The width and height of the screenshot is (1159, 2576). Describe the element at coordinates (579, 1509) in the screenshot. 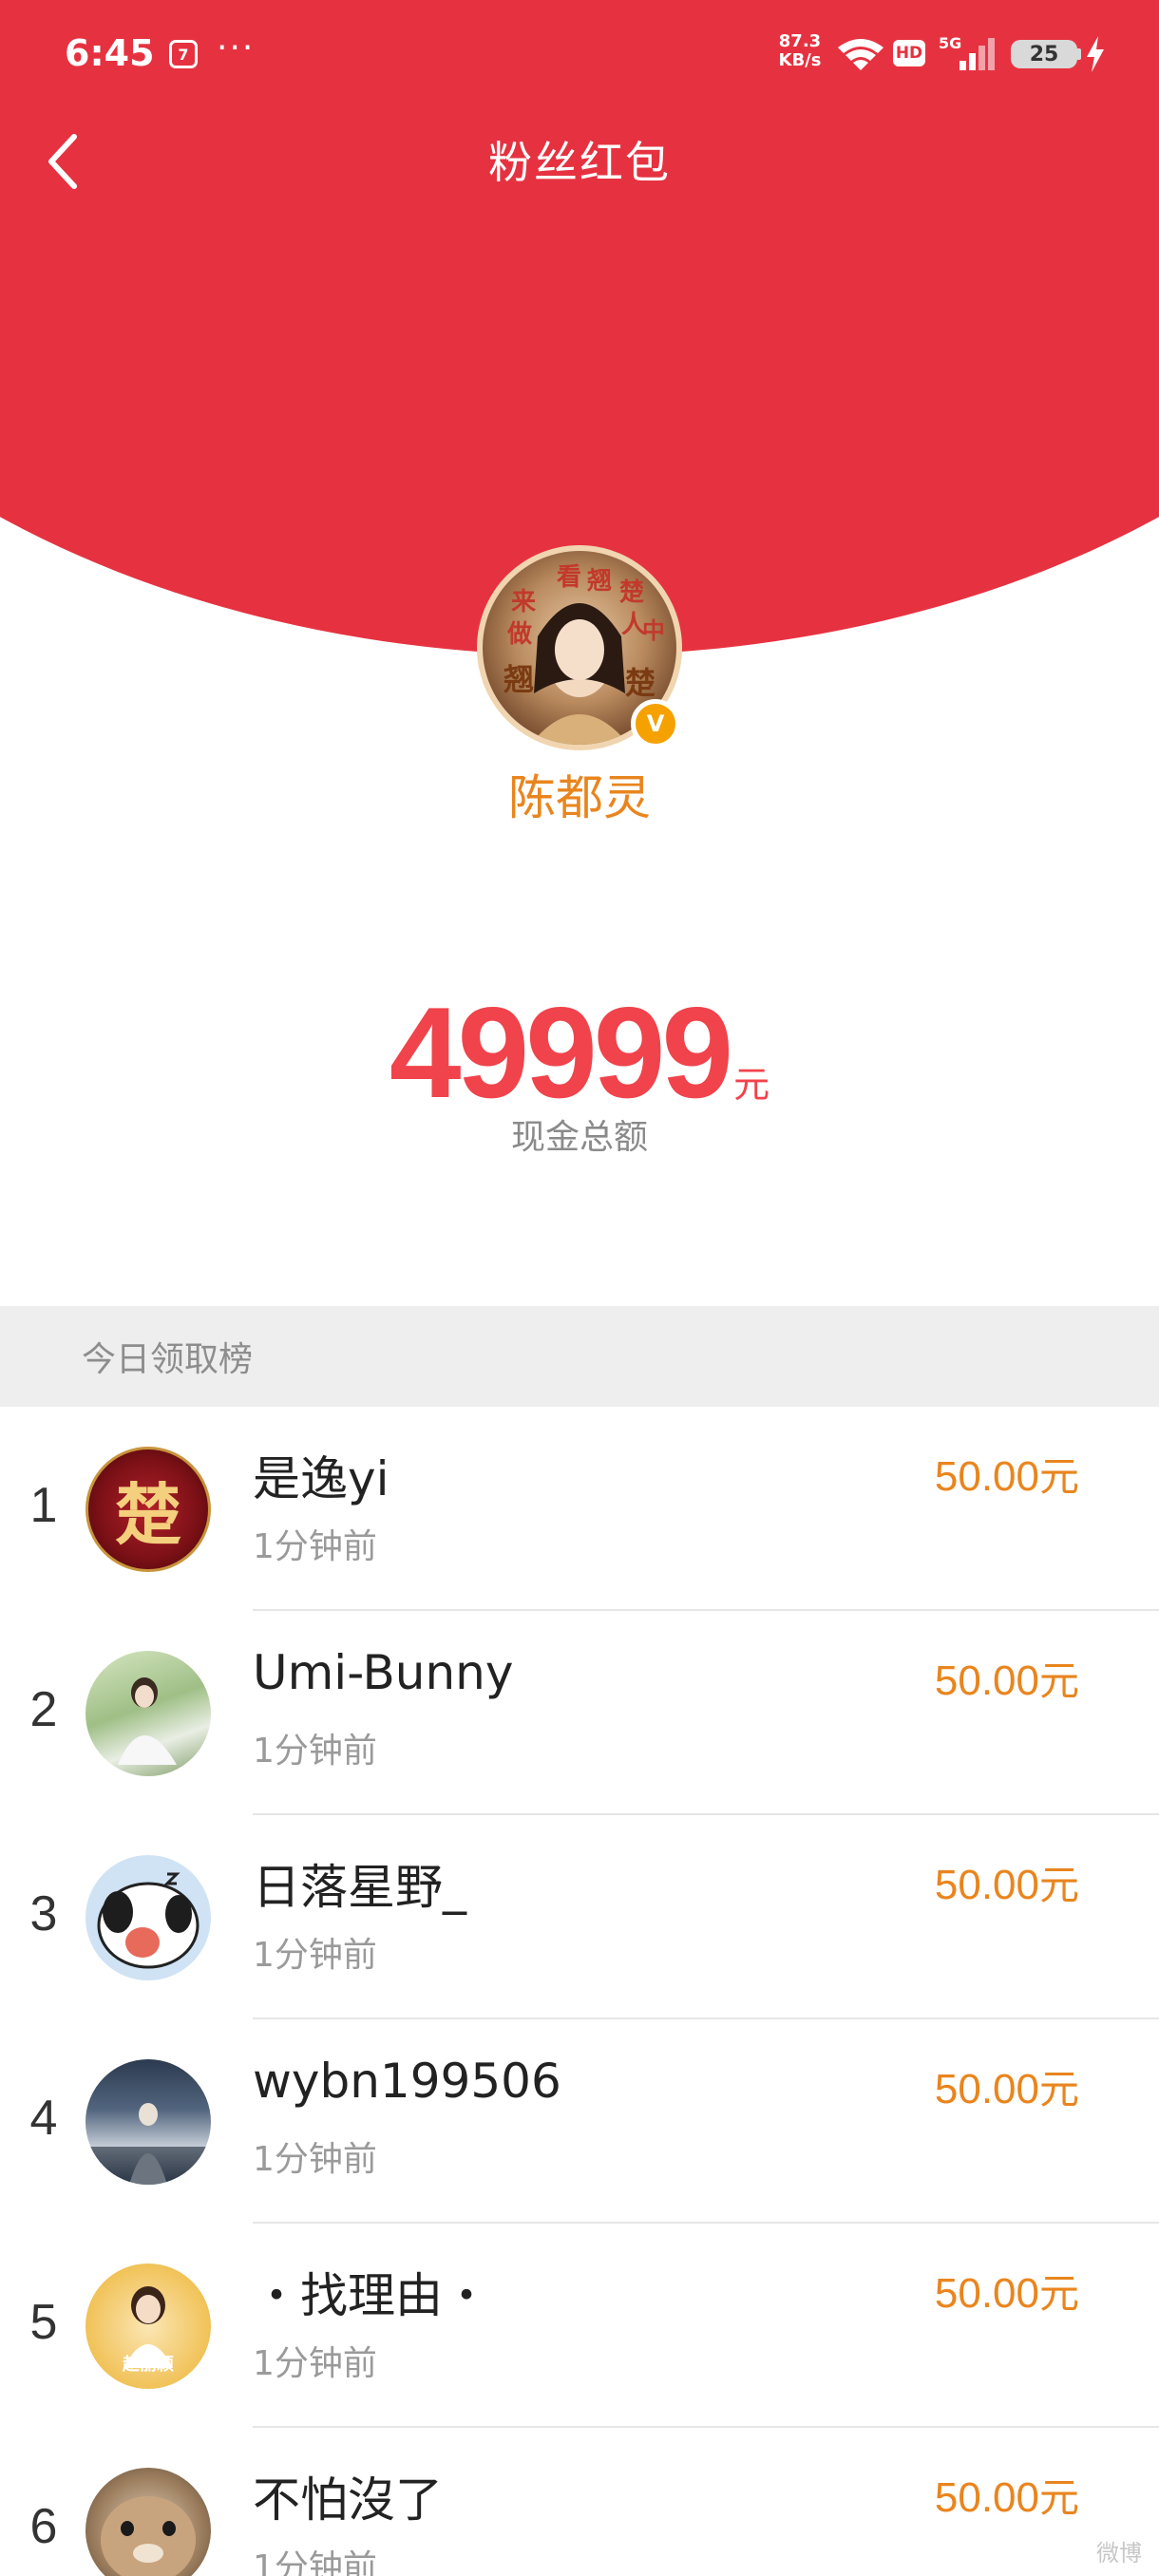

I see `ranking-row: 1 楚 是逸yi 1分钟前 50.00元` at that location.